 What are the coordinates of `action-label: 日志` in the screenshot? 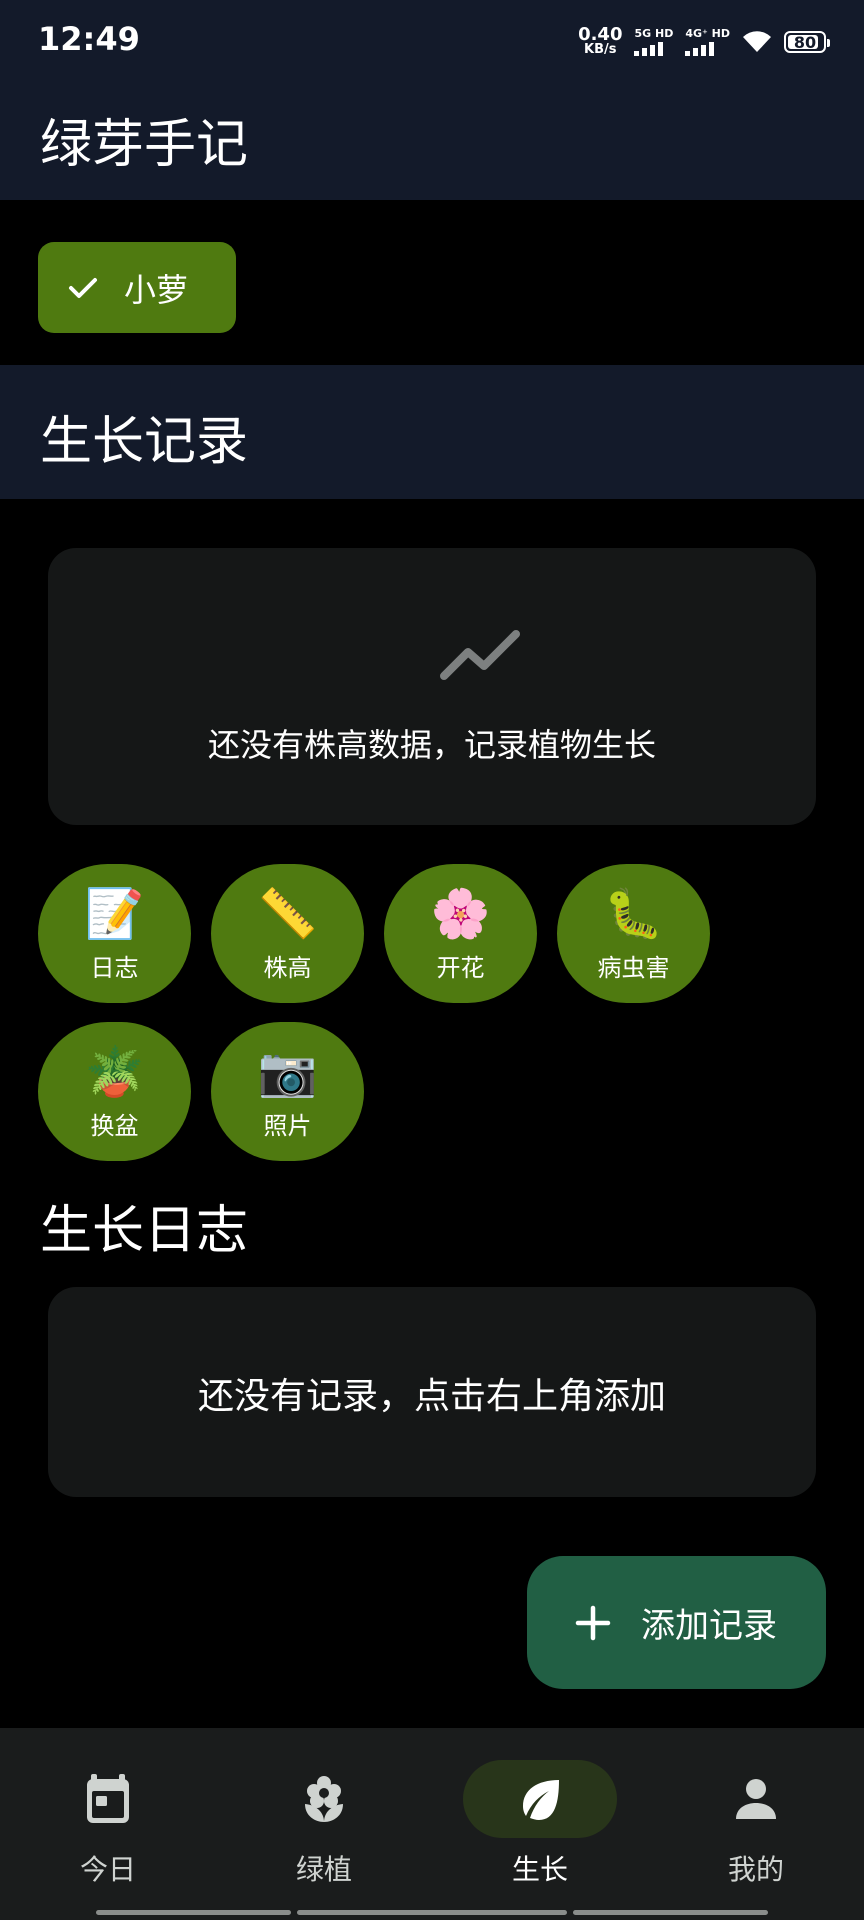 It's located at (114, 968).